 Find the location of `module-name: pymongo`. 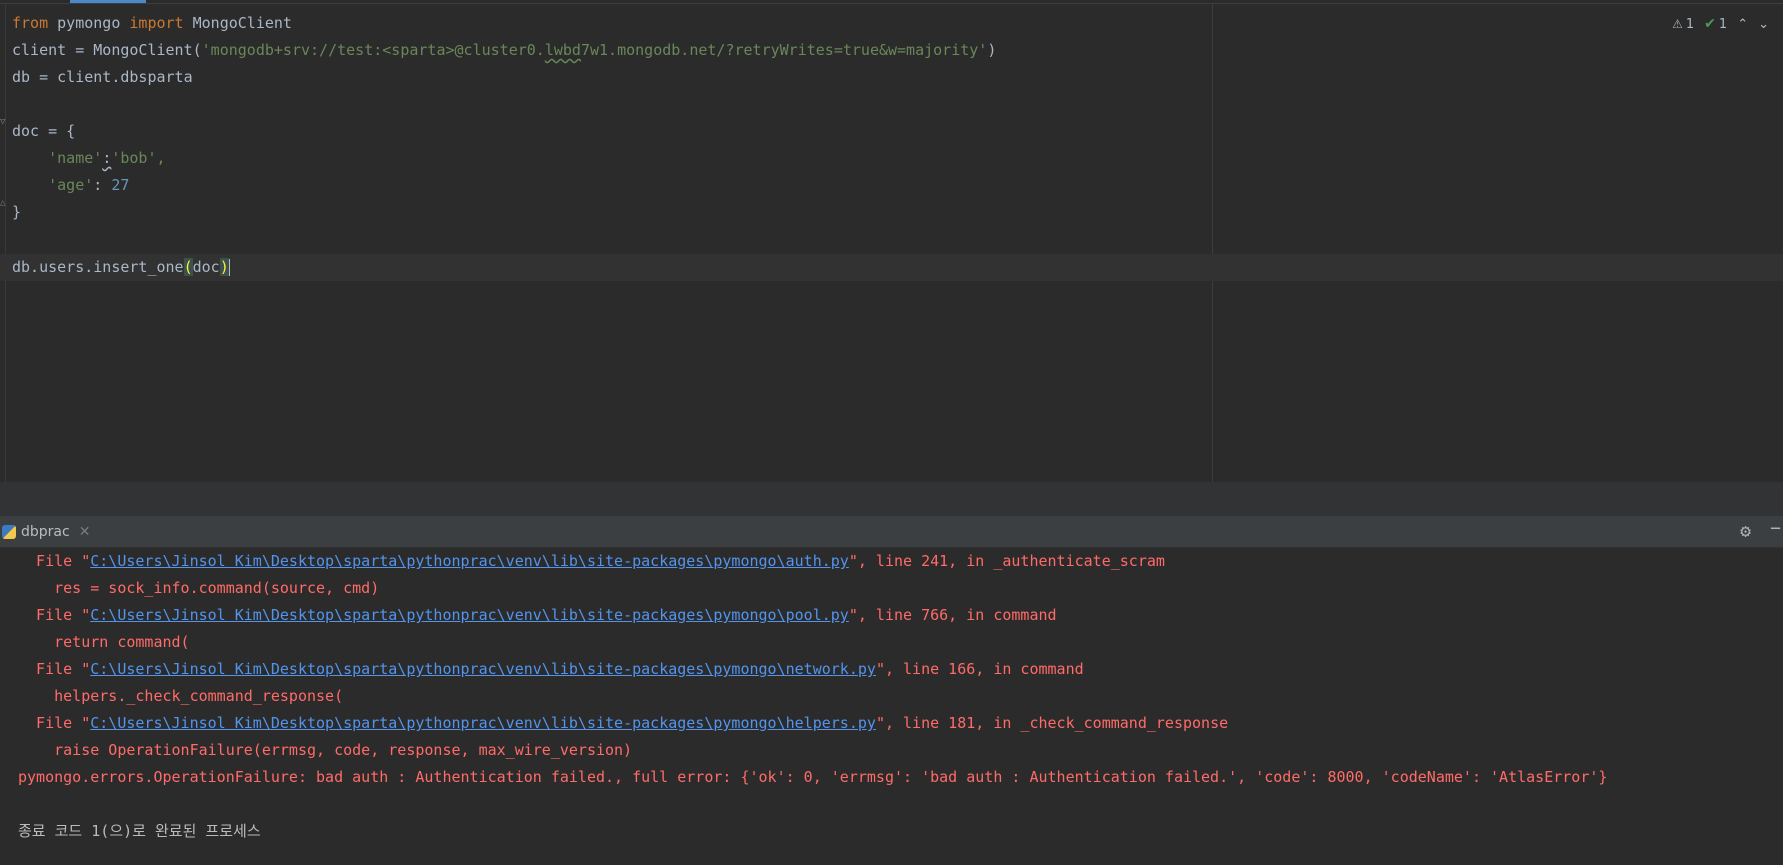

module-name: pymongo is located at coordinates (89, 23).